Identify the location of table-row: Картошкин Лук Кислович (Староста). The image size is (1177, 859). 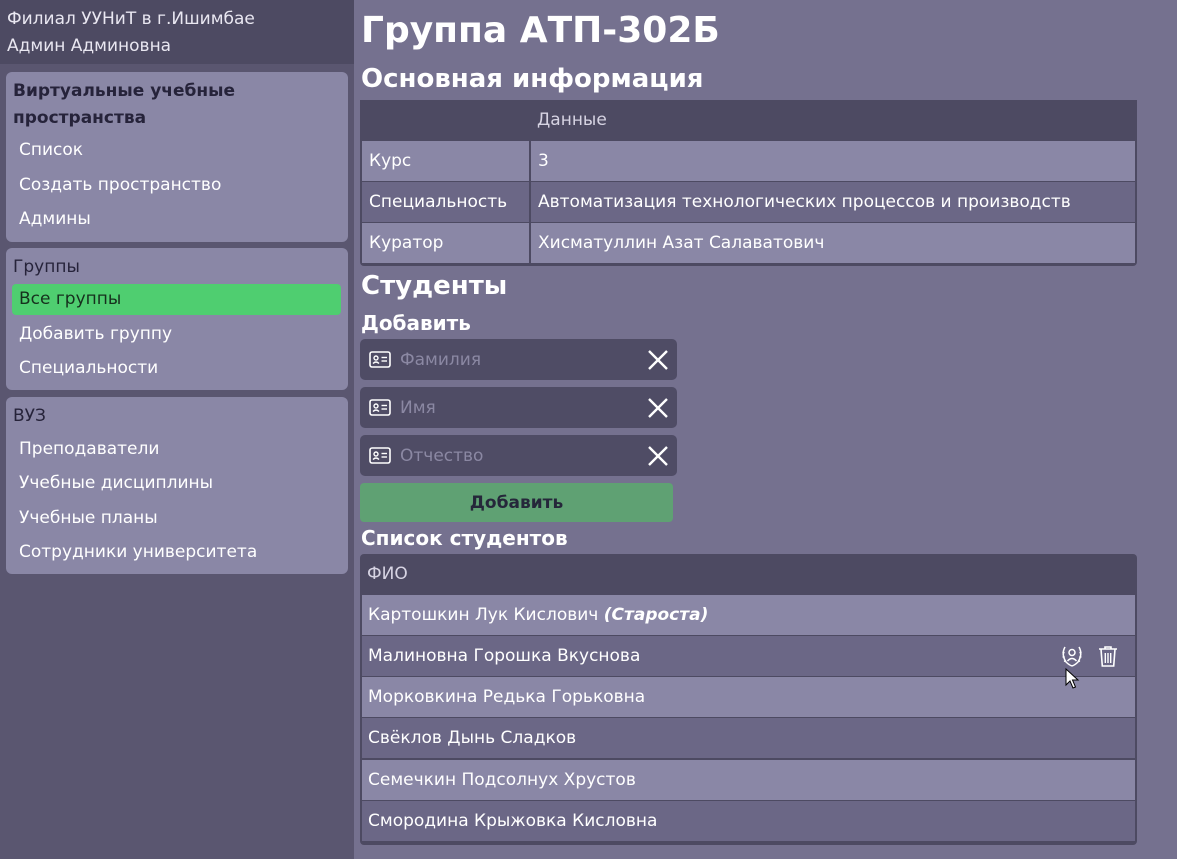
(748, 615).